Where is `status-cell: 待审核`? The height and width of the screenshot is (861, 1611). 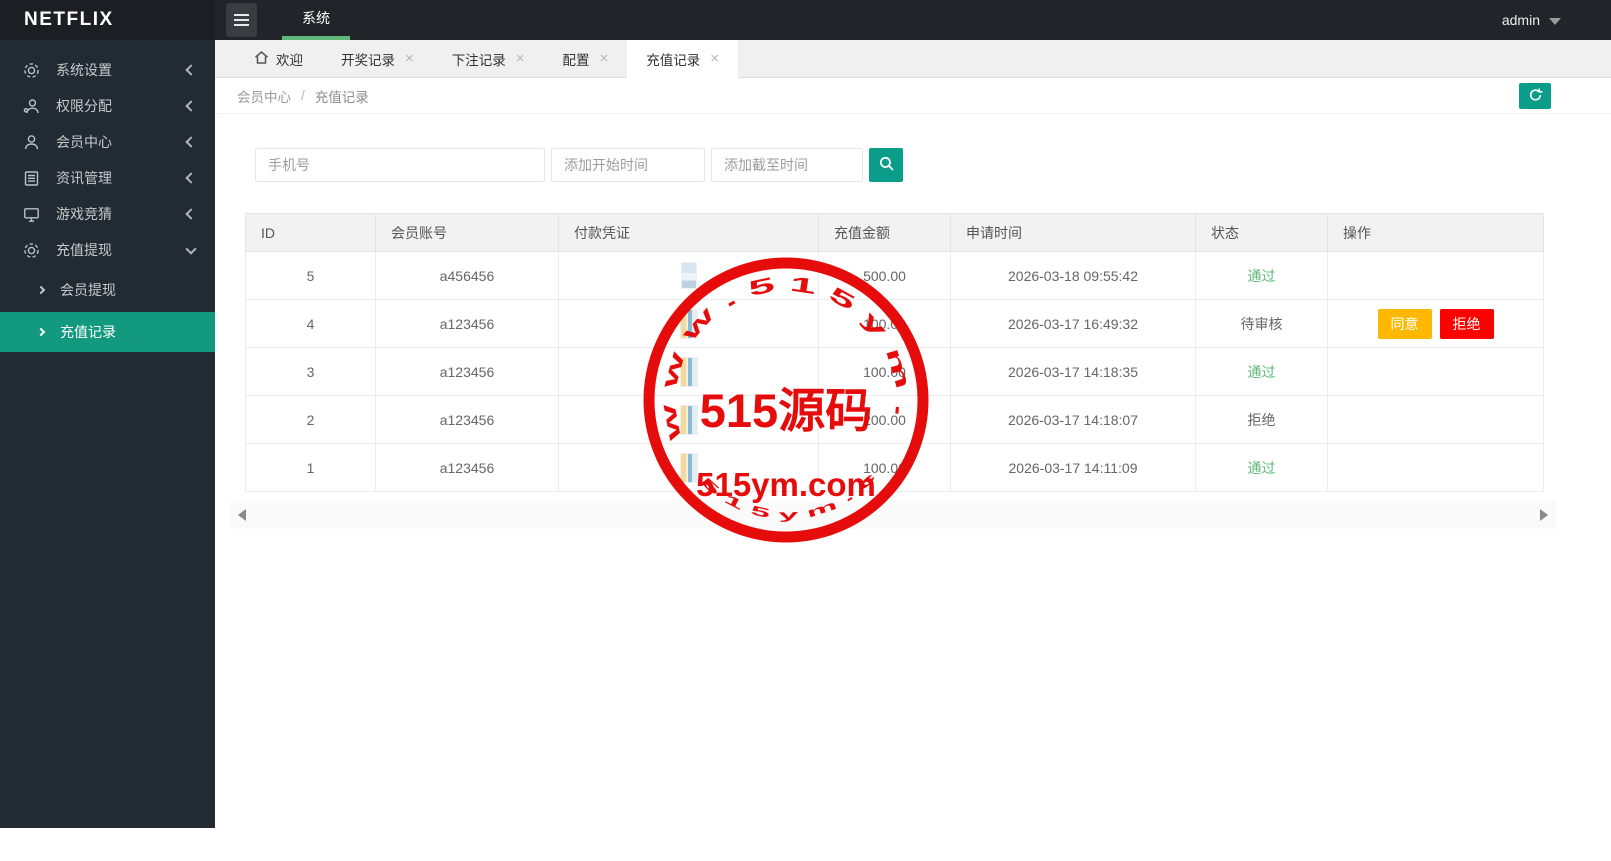
status-cell: 待审核 is located at coordinates (1261, 323).